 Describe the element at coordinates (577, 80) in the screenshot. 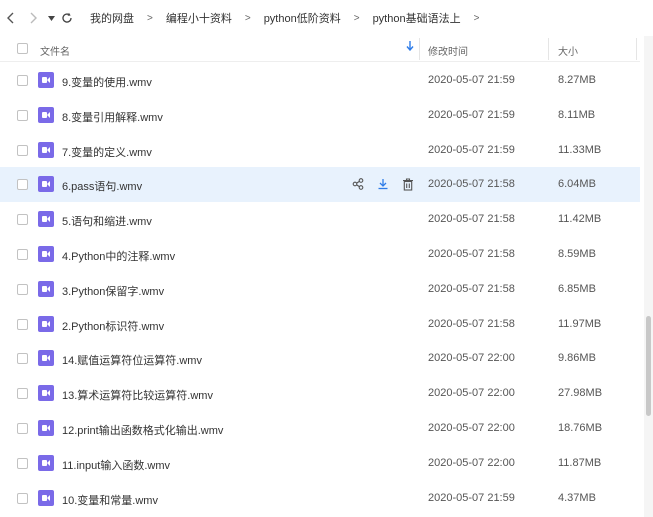

I see `file-size: 8.27MB` at that location.